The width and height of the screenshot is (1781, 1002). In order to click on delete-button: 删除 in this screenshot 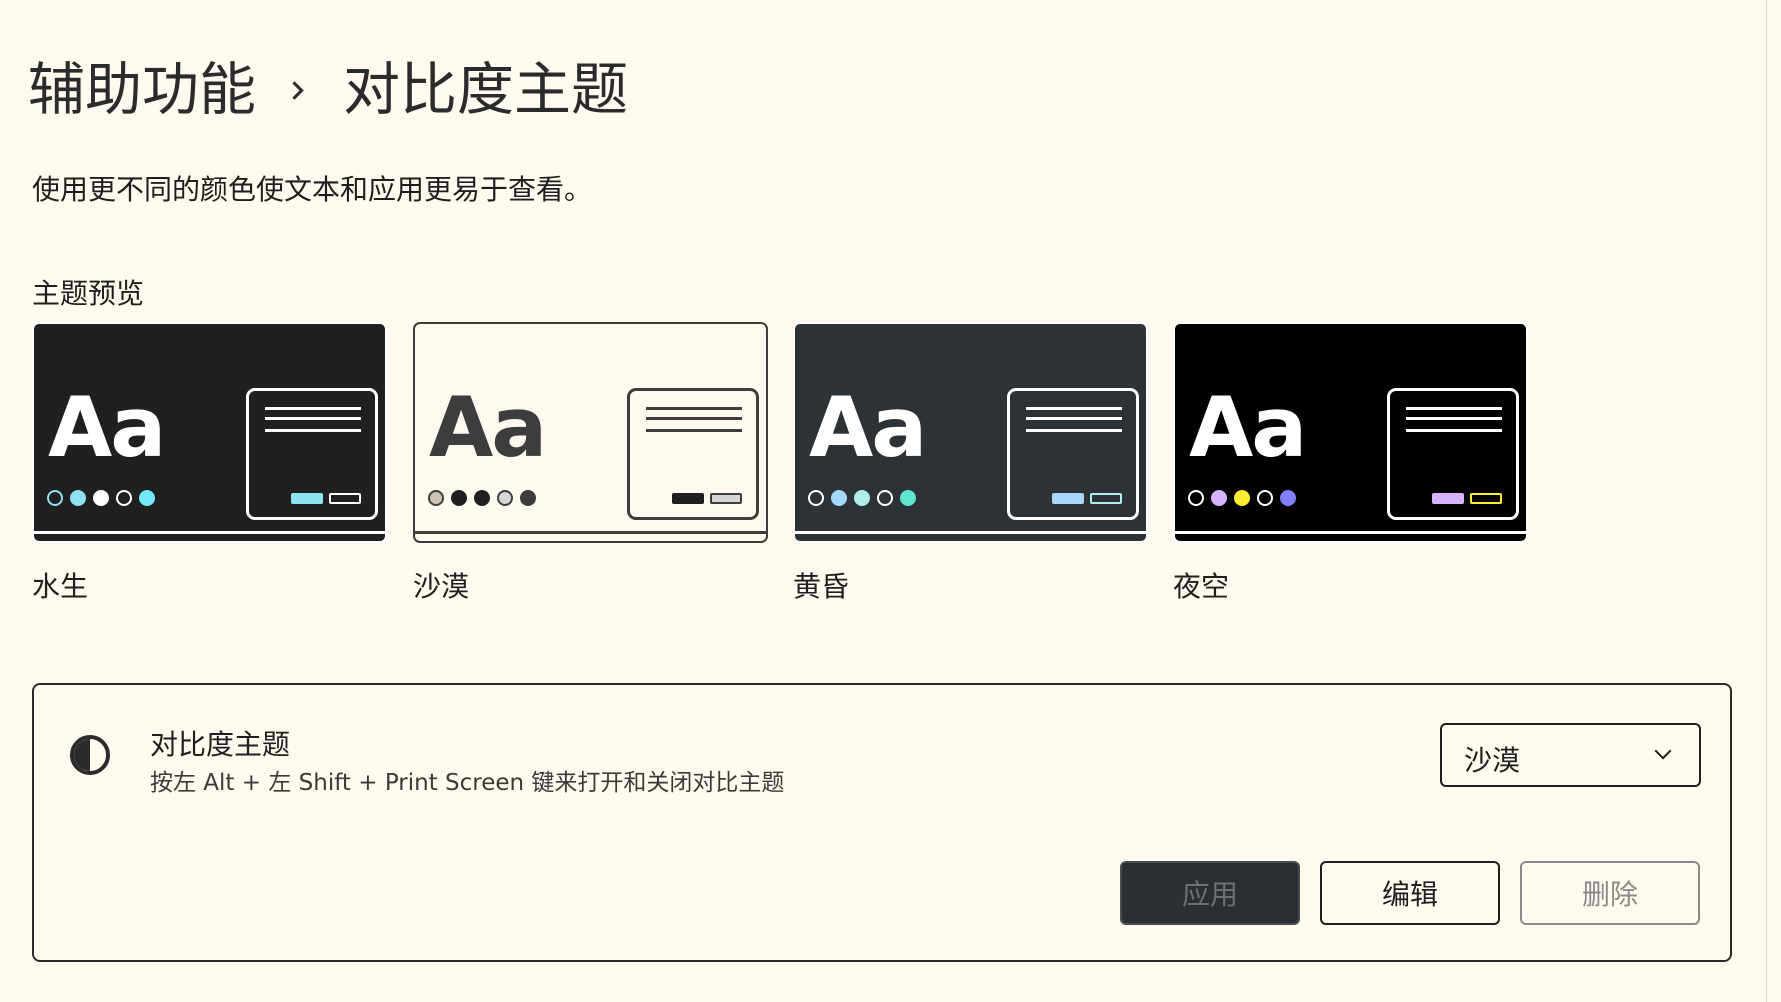, I will do `click(1610, 893)`.